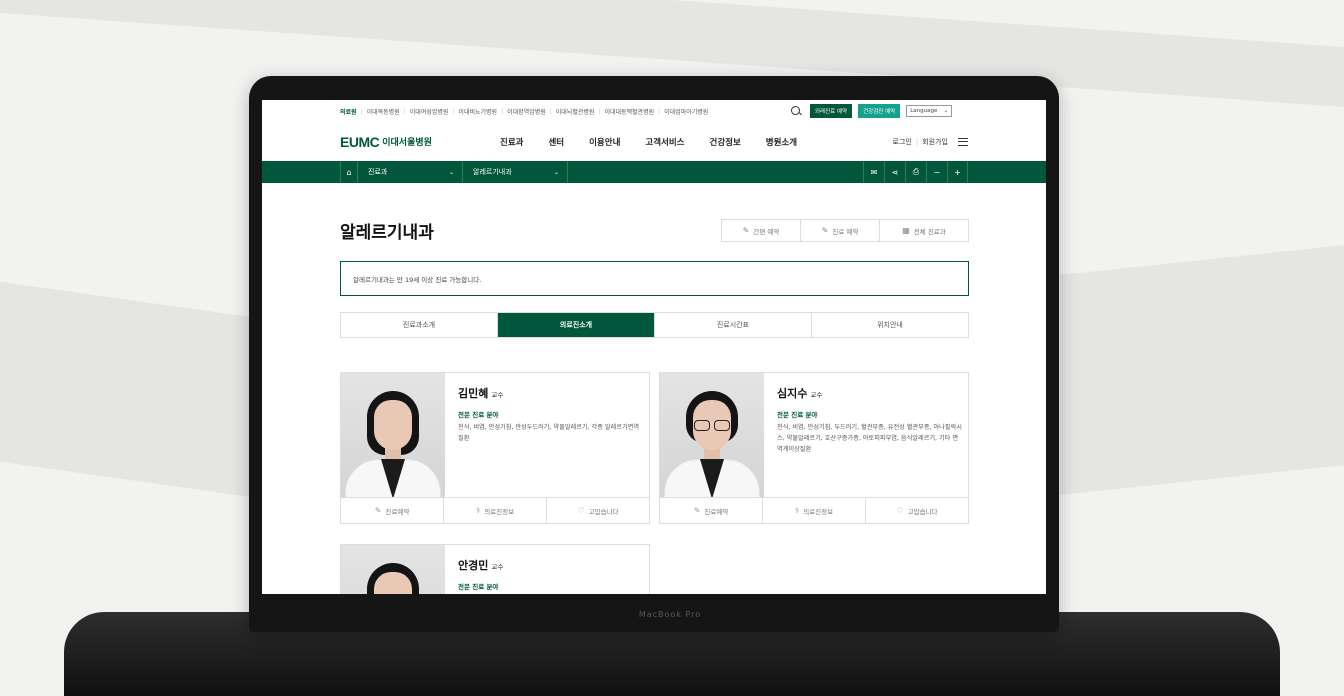  I want to click on logo-name: 이대서울병원, so click(407, 143).